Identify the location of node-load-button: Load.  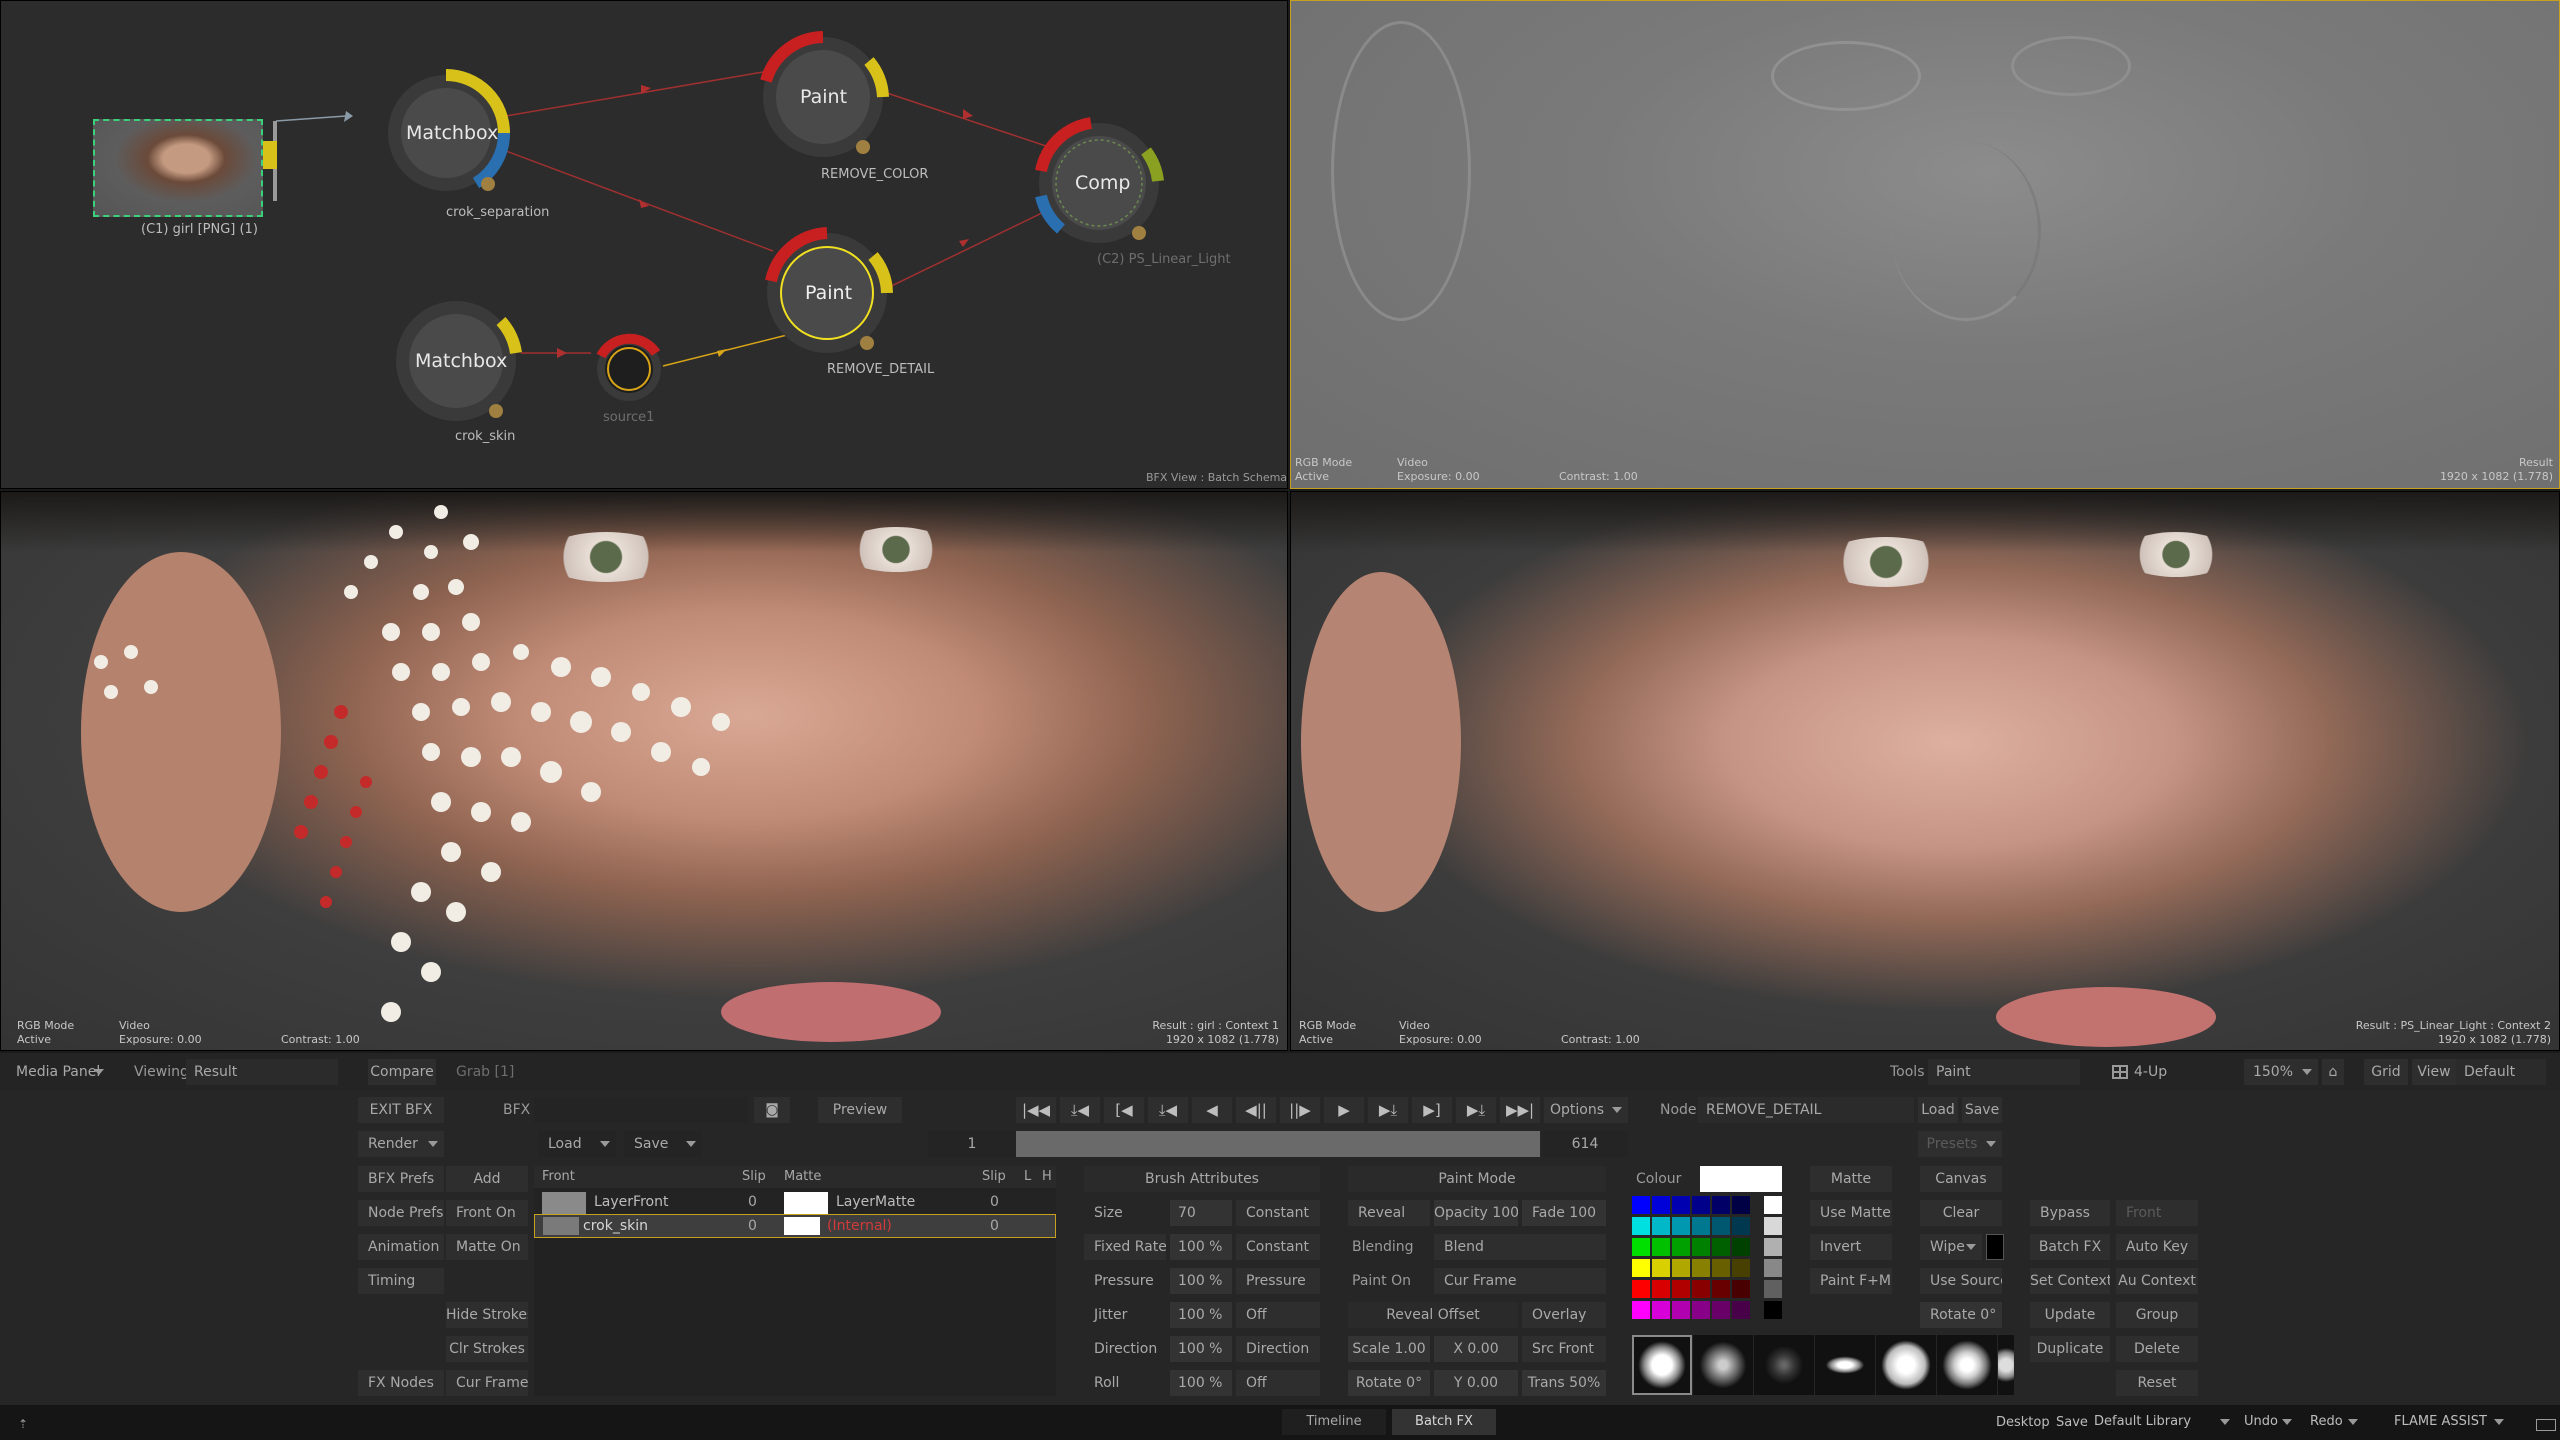
(1938, 1110).